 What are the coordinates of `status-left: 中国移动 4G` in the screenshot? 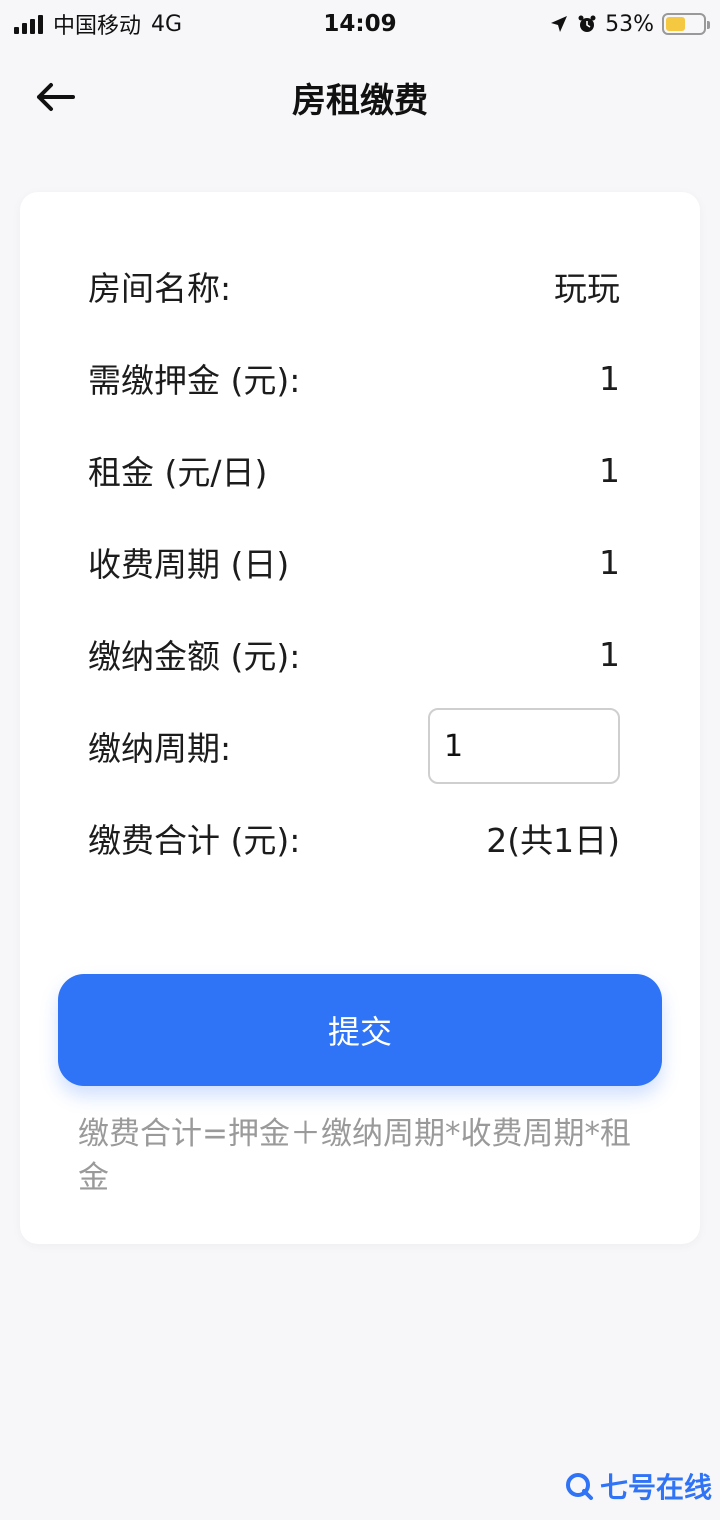 It's located at (98, 24).